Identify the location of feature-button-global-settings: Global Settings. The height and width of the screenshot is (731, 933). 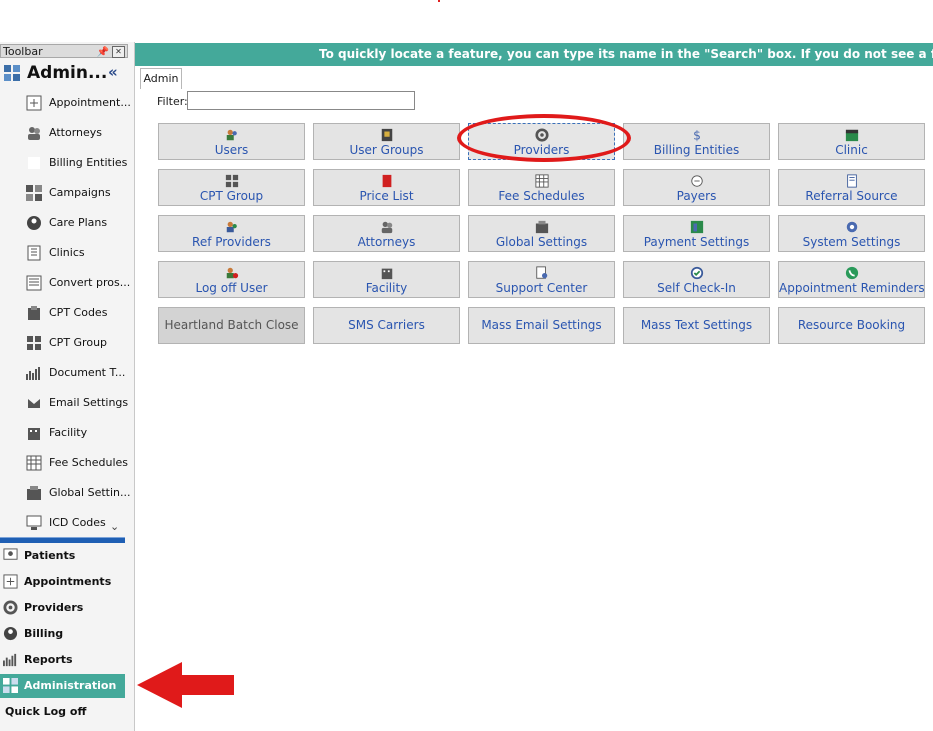
(541, 233).